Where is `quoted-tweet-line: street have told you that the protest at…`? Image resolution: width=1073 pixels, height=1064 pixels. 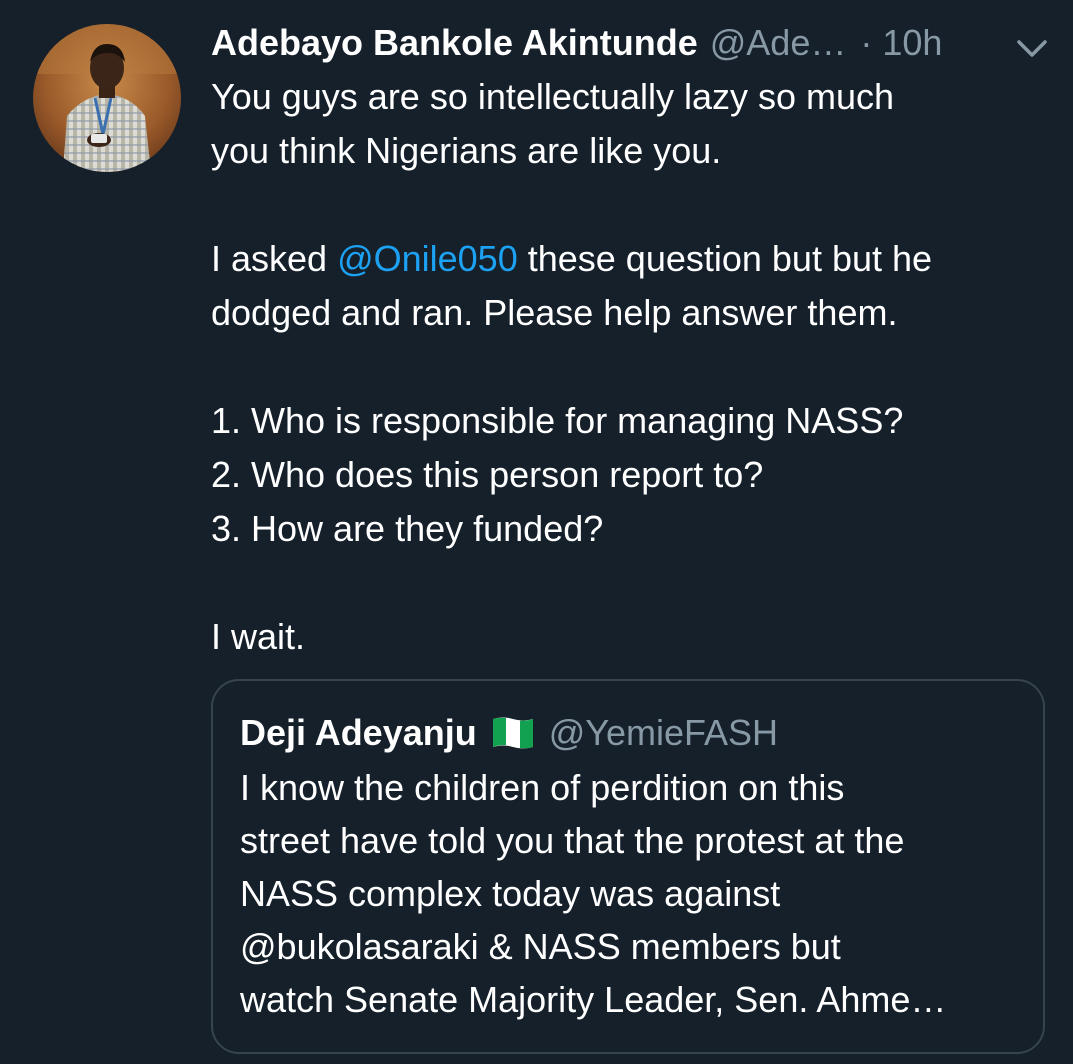
quoted-tweet-line: street have told you that the protest at… is located at coordinates (572, 840).